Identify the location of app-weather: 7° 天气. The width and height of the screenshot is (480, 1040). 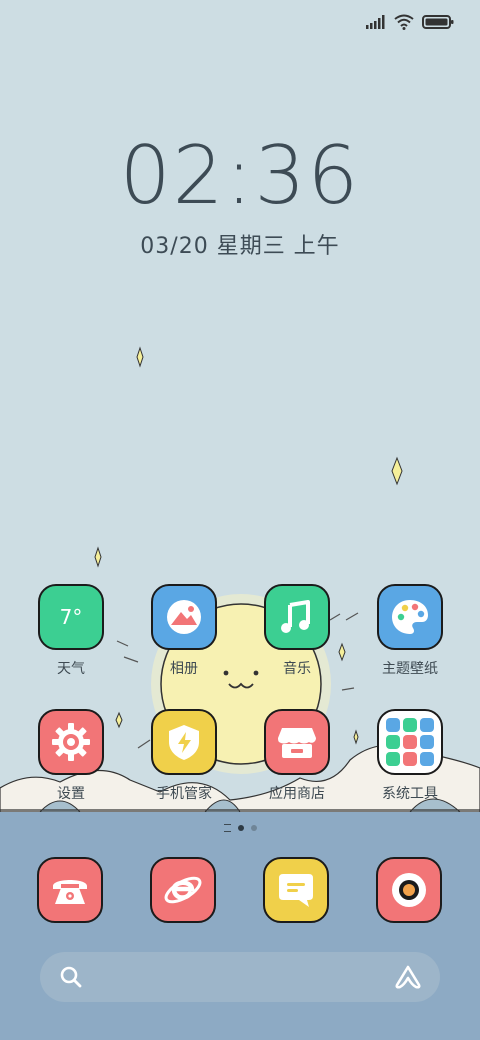
(71, 631).